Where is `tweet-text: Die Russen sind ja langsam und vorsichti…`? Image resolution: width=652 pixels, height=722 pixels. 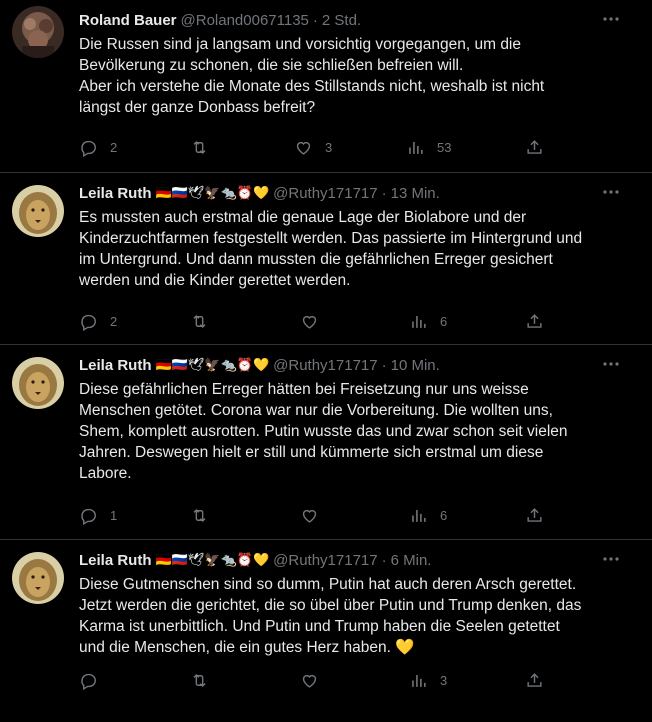 tweet-text: Die Russen sind ja langsam und vorsichti… is located at coordinates (312, 76).